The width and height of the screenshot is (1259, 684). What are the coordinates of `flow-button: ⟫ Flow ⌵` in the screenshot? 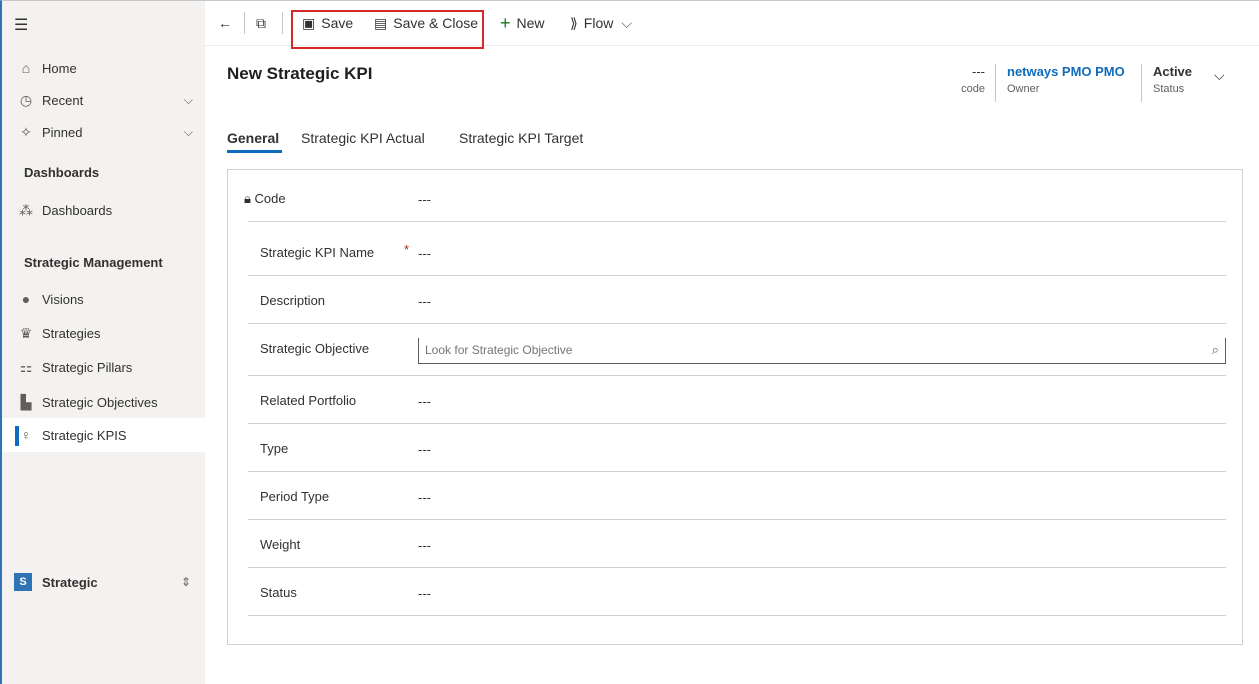 It's located at (601, 23).